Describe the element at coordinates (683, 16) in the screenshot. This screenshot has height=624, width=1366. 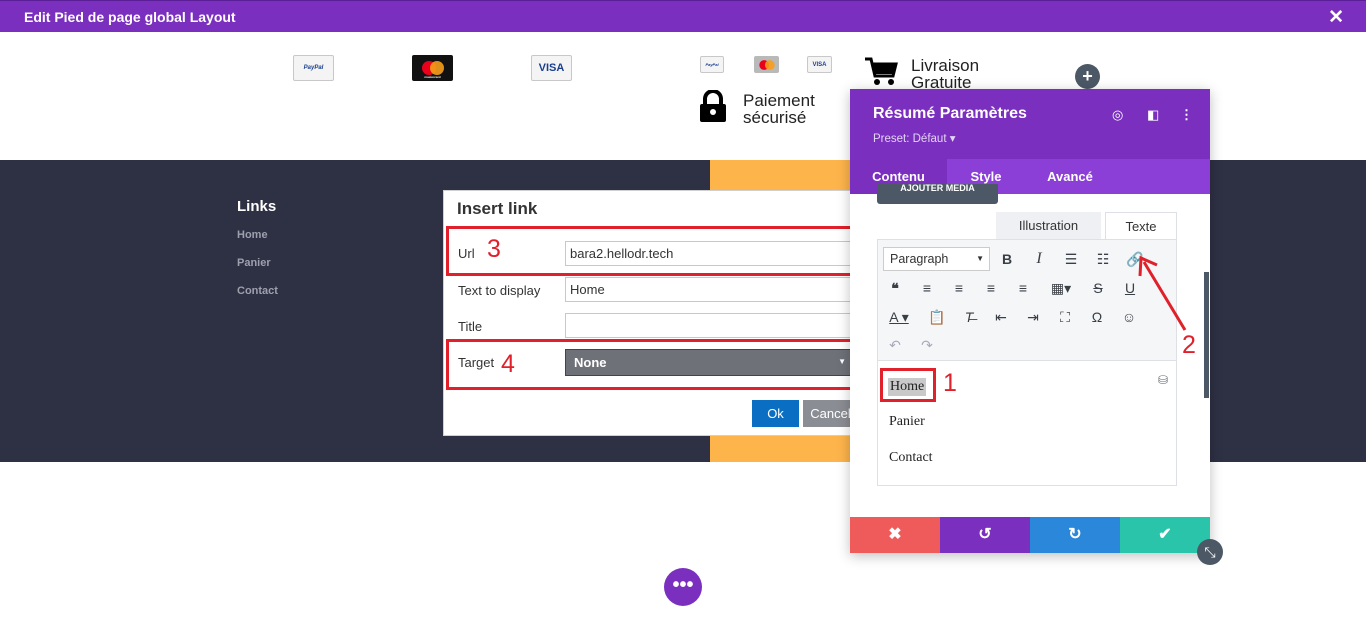
I see `builder-top-bar: Edit Pied de page global Layout ✕` at that location.